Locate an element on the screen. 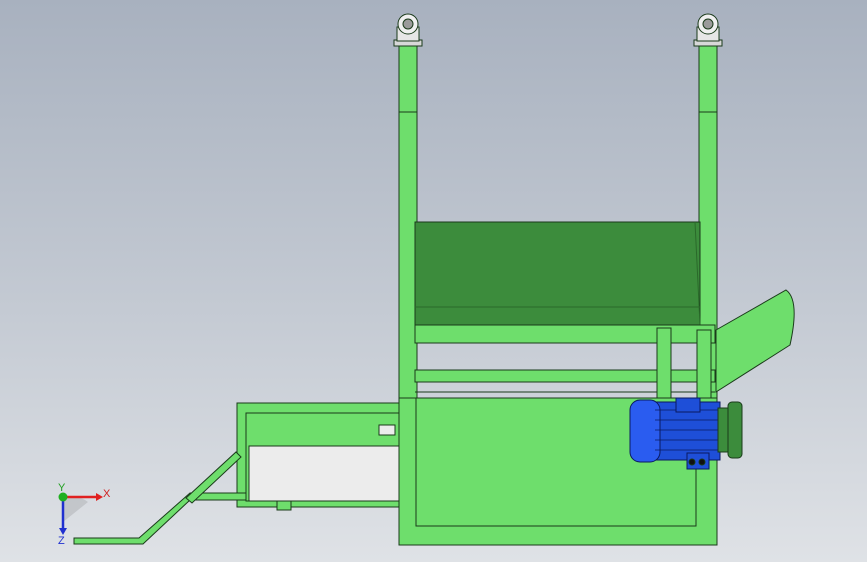 This screenshot has width=867, height=562. side-tray is located at coordinates (324, 473).